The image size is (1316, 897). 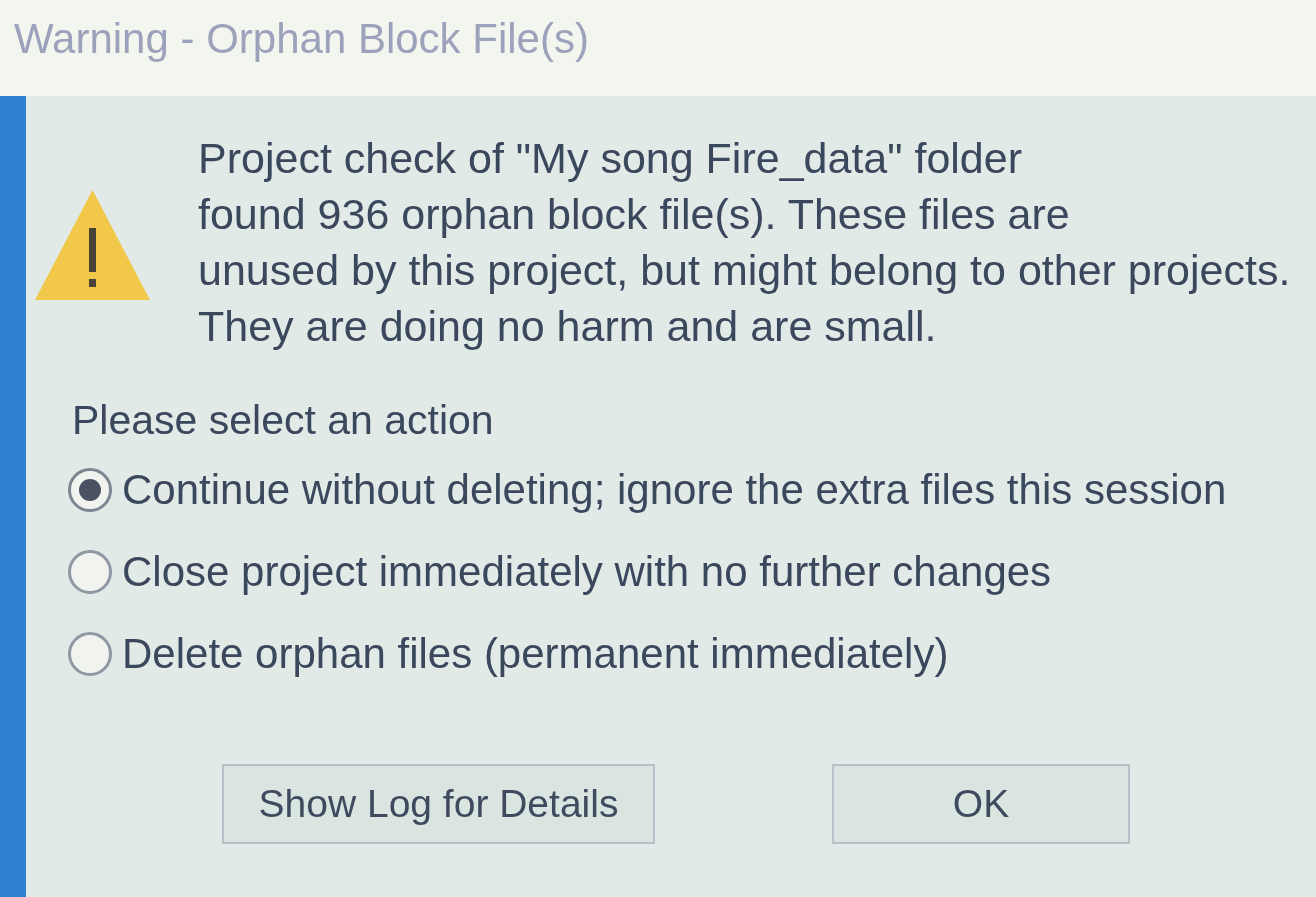 I want to click on radio-option: Delete orphan files (permanent immediately), so click(x=508, y=654).